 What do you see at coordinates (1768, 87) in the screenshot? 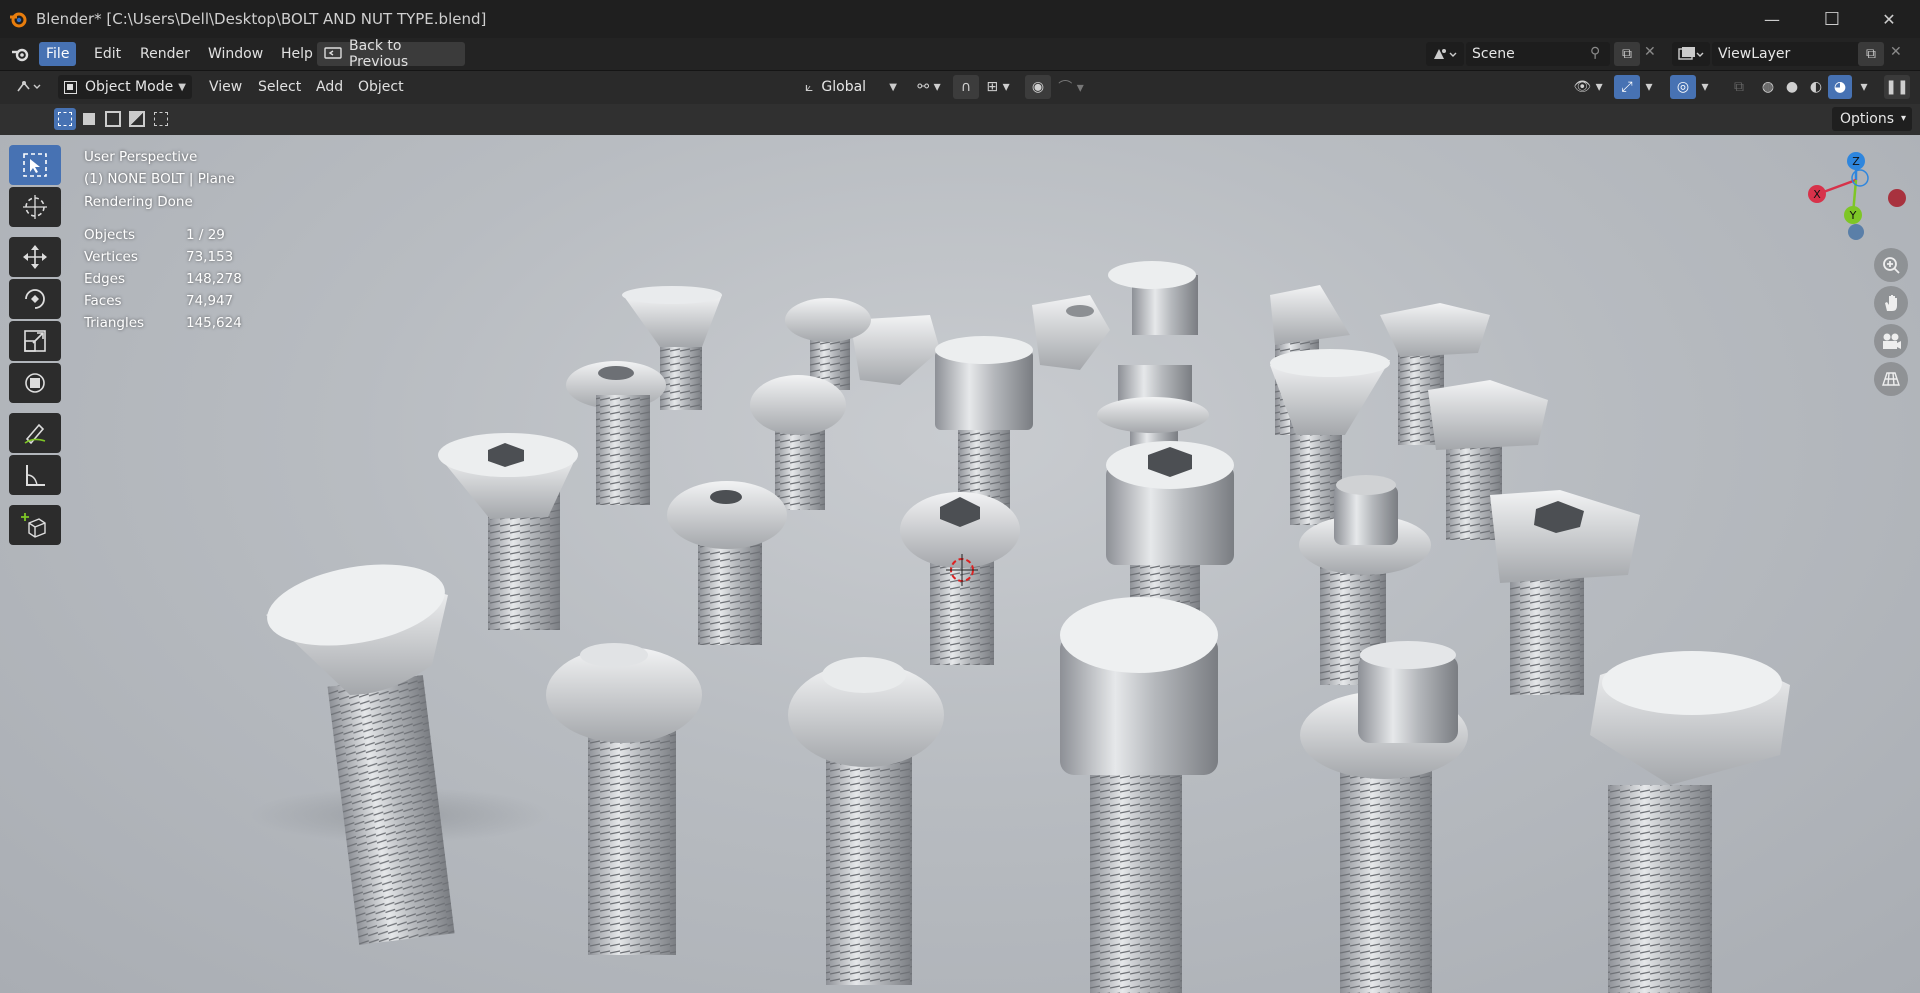
I see `wireframe-shading-icon: ◍` at bounding box center [1768, 87].